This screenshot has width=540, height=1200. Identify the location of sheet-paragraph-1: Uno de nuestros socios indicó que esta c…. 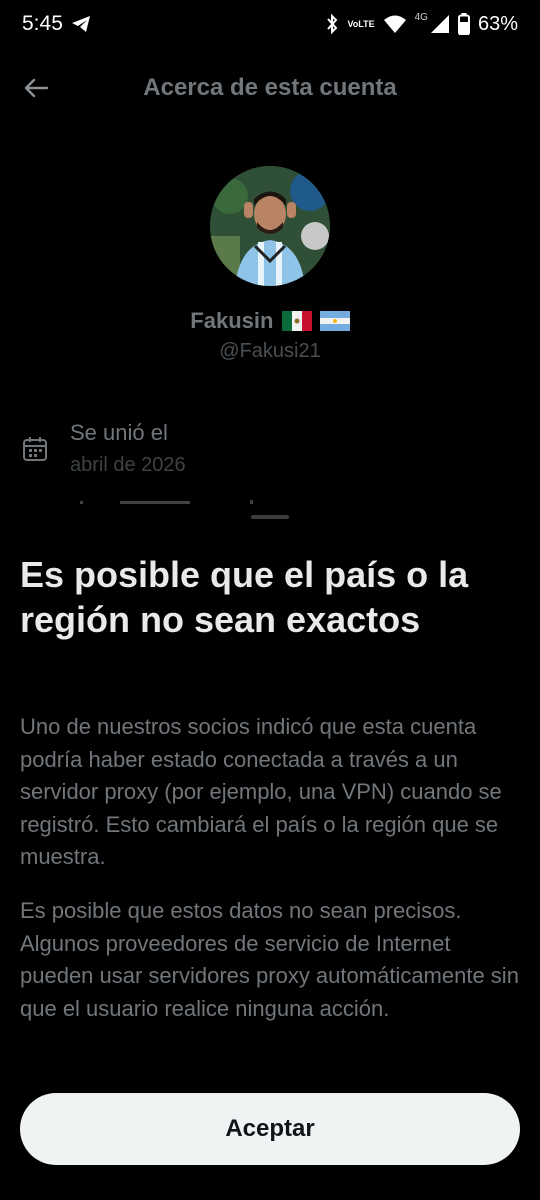
(261, 791).